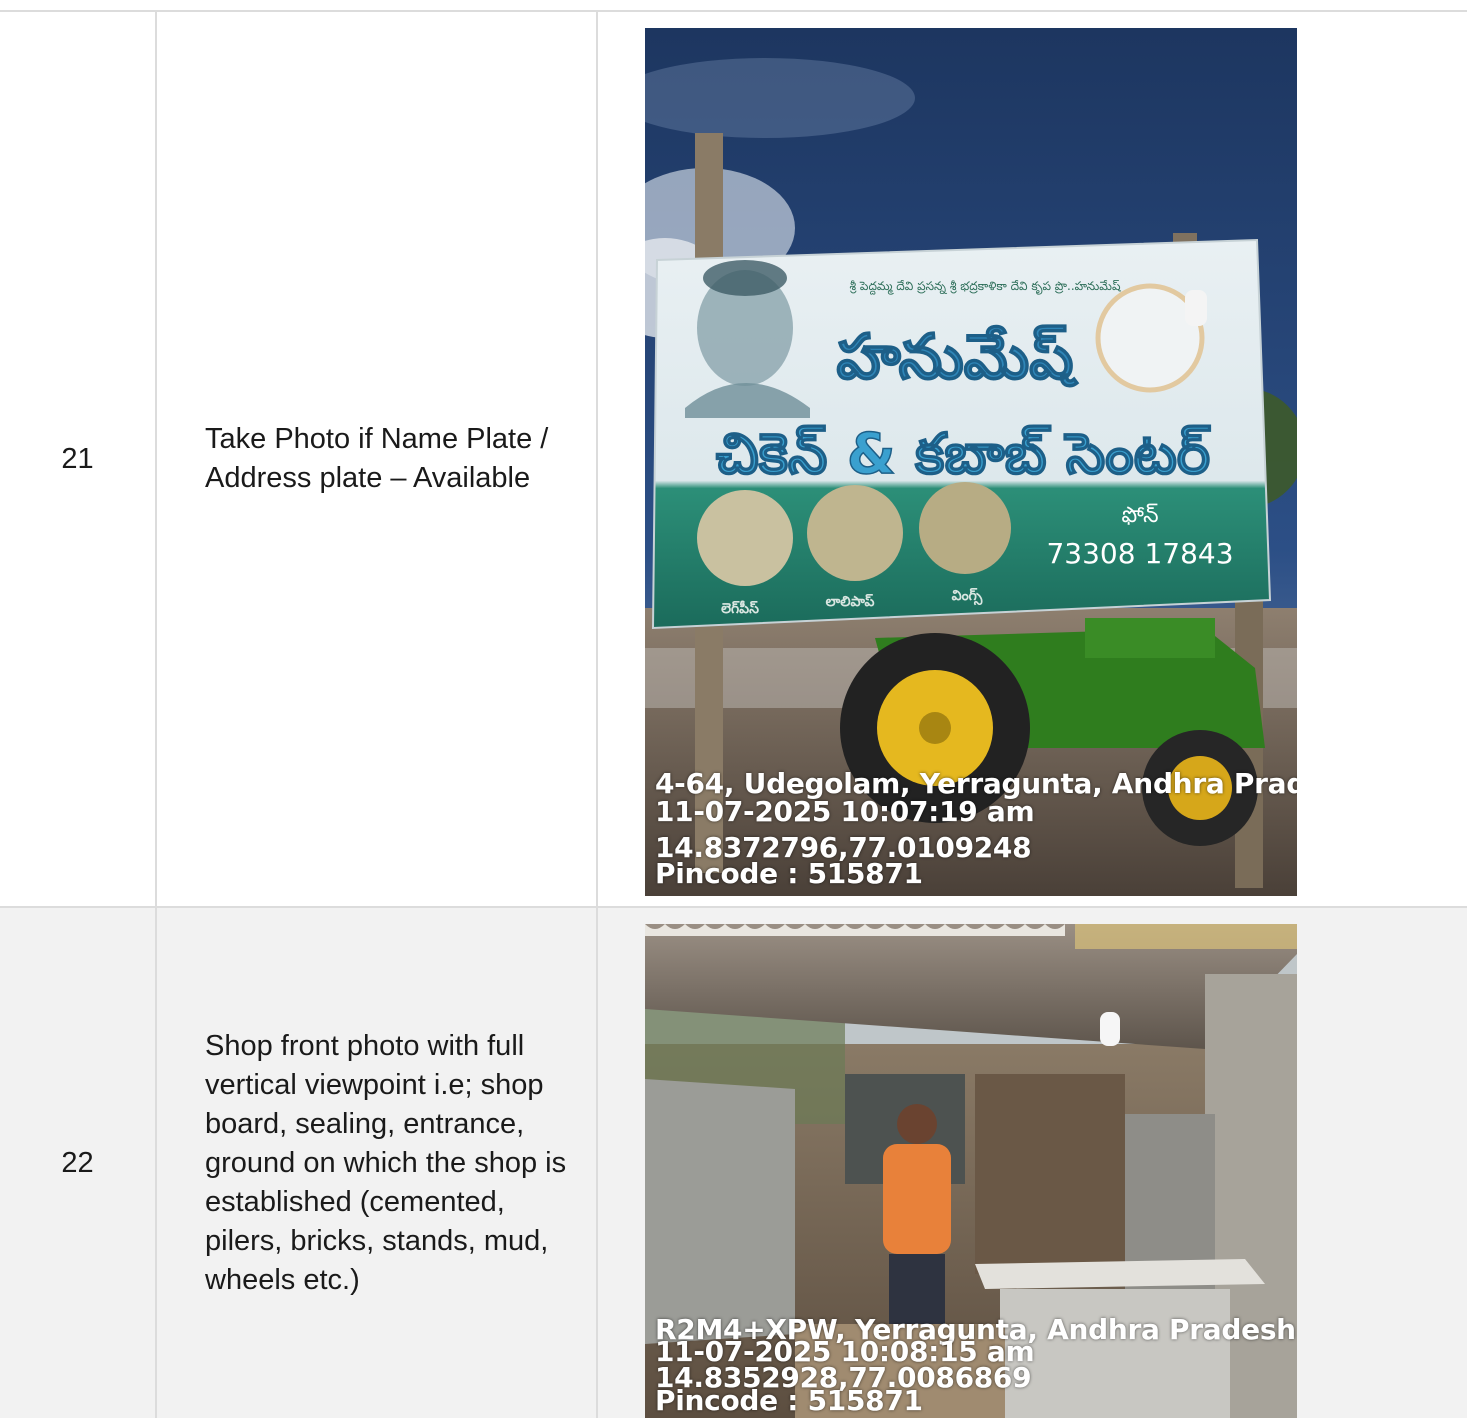 Image resolution: width=1467 pixels, height=1418 pixels. What do you see at coordinates (963, 454) in the screenshot?
I see `sign-shop-type: చికెన్ & కబాబ్ సెంటర్` at bounding box center [963, 454].